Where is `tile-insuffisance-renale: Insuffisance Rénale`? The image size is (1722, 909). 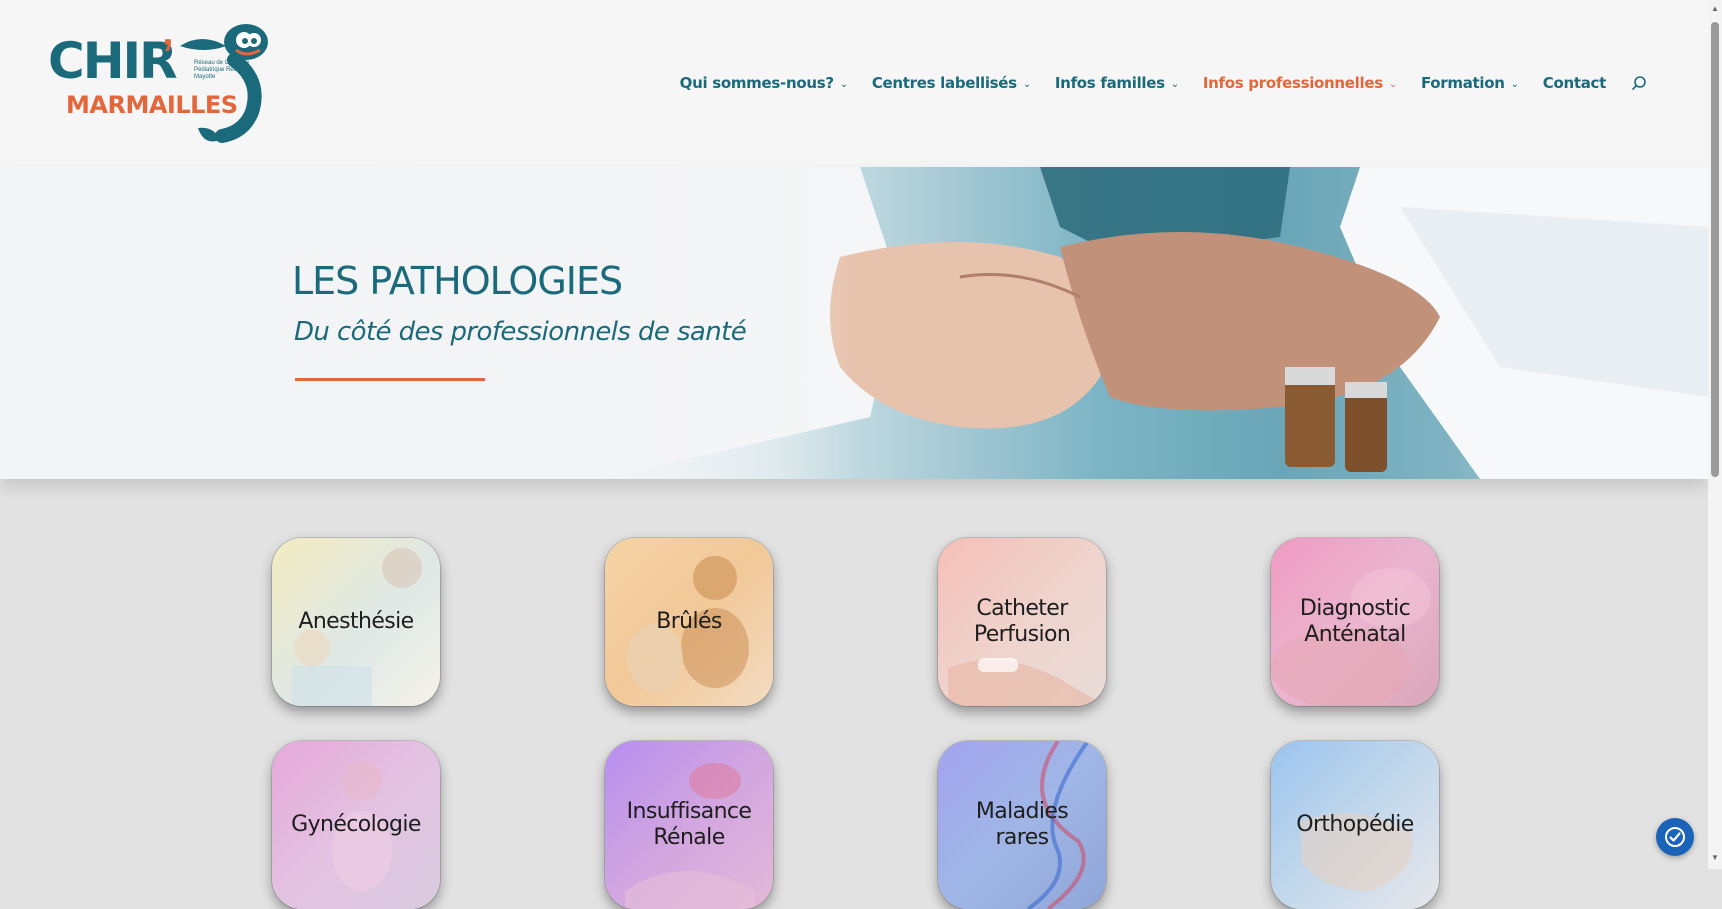
tile-insuffisance-renale: Insuffisance Rénale is located at coordinates (689, 825).